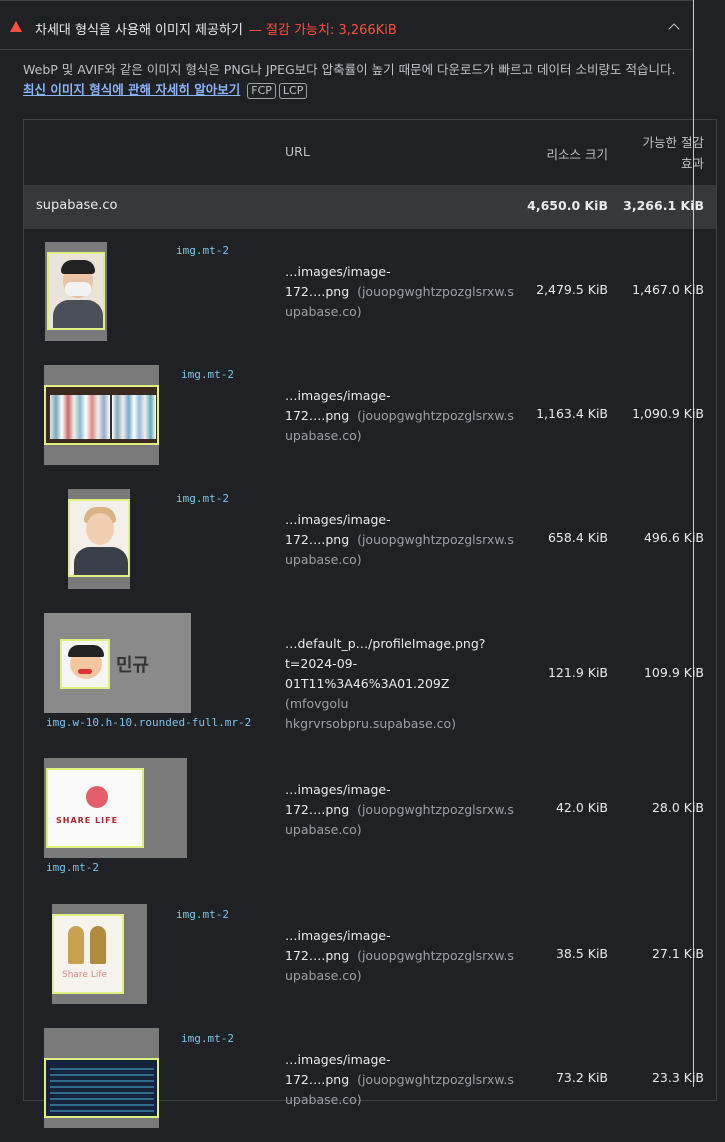 The width and height of the screenshot is (725, 1142). Describe the element at coordinates (16, 26) in the screenshot. I see `warning-triangle-icon` at that location.